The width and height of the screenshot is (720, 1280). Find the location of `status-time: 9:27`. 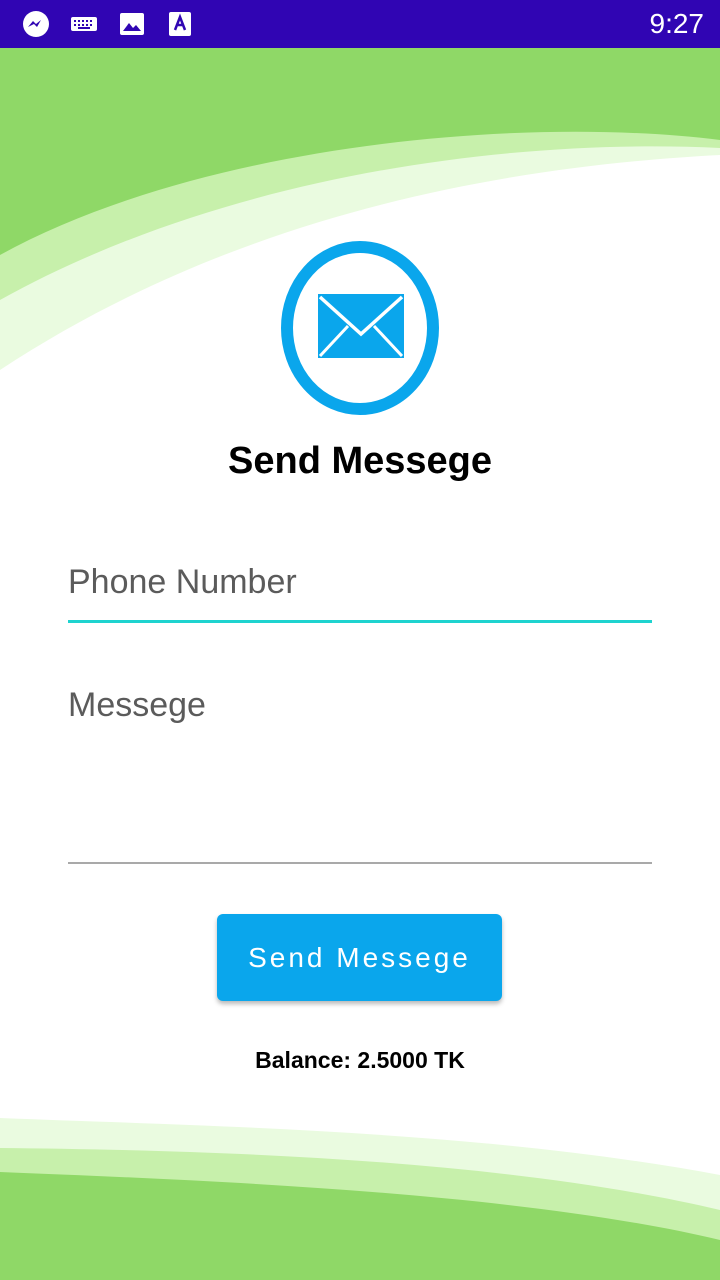

status-time: 9:27 is located at coordinates (677, 23).